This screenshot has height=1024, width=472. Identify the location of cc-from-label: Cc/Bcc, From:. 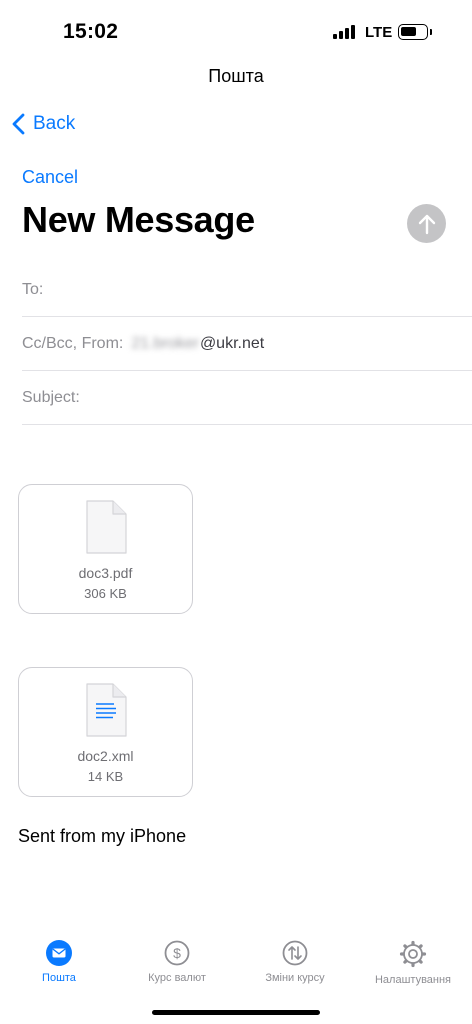
(73, 343).